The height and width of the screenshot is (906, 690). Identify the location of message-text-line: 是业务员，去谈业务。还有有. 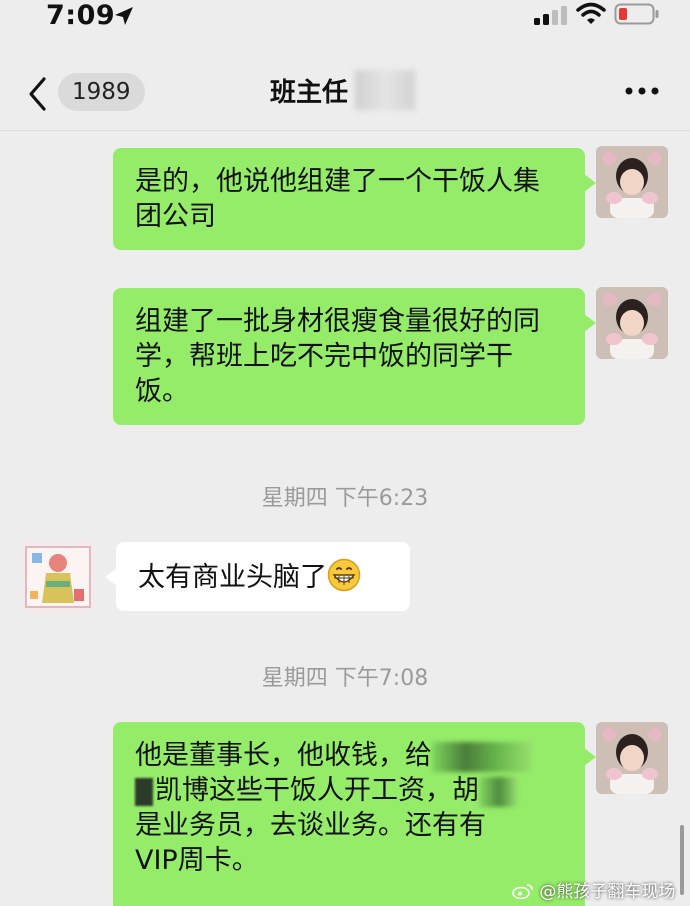
(310, 825).